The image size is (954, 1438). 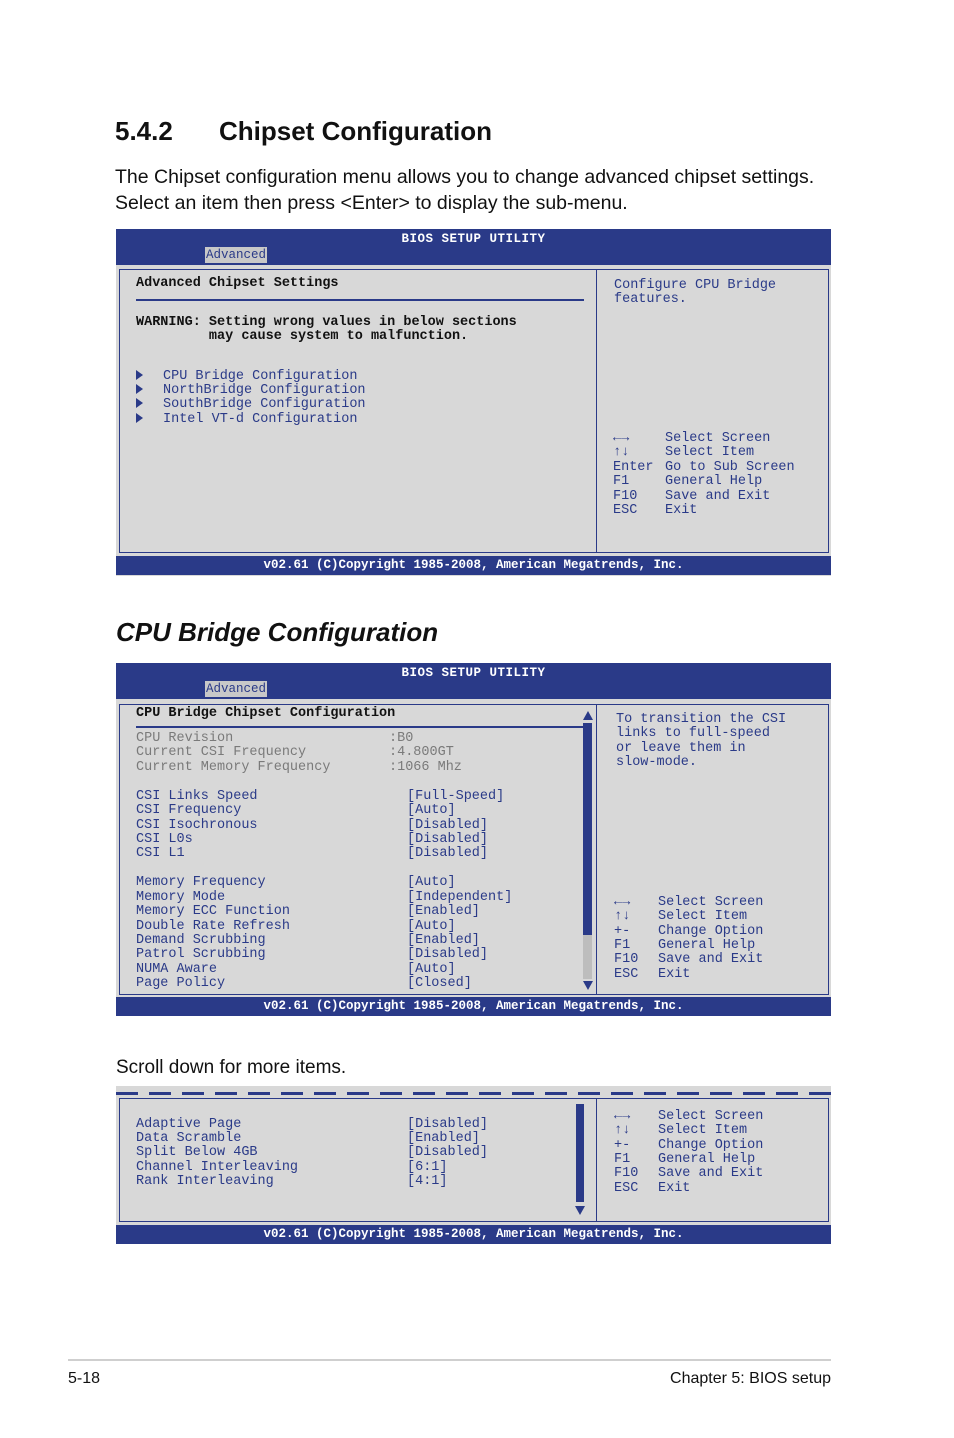 I want to click on setting-label: Memory ECC Function, so click(x=213, y=912).